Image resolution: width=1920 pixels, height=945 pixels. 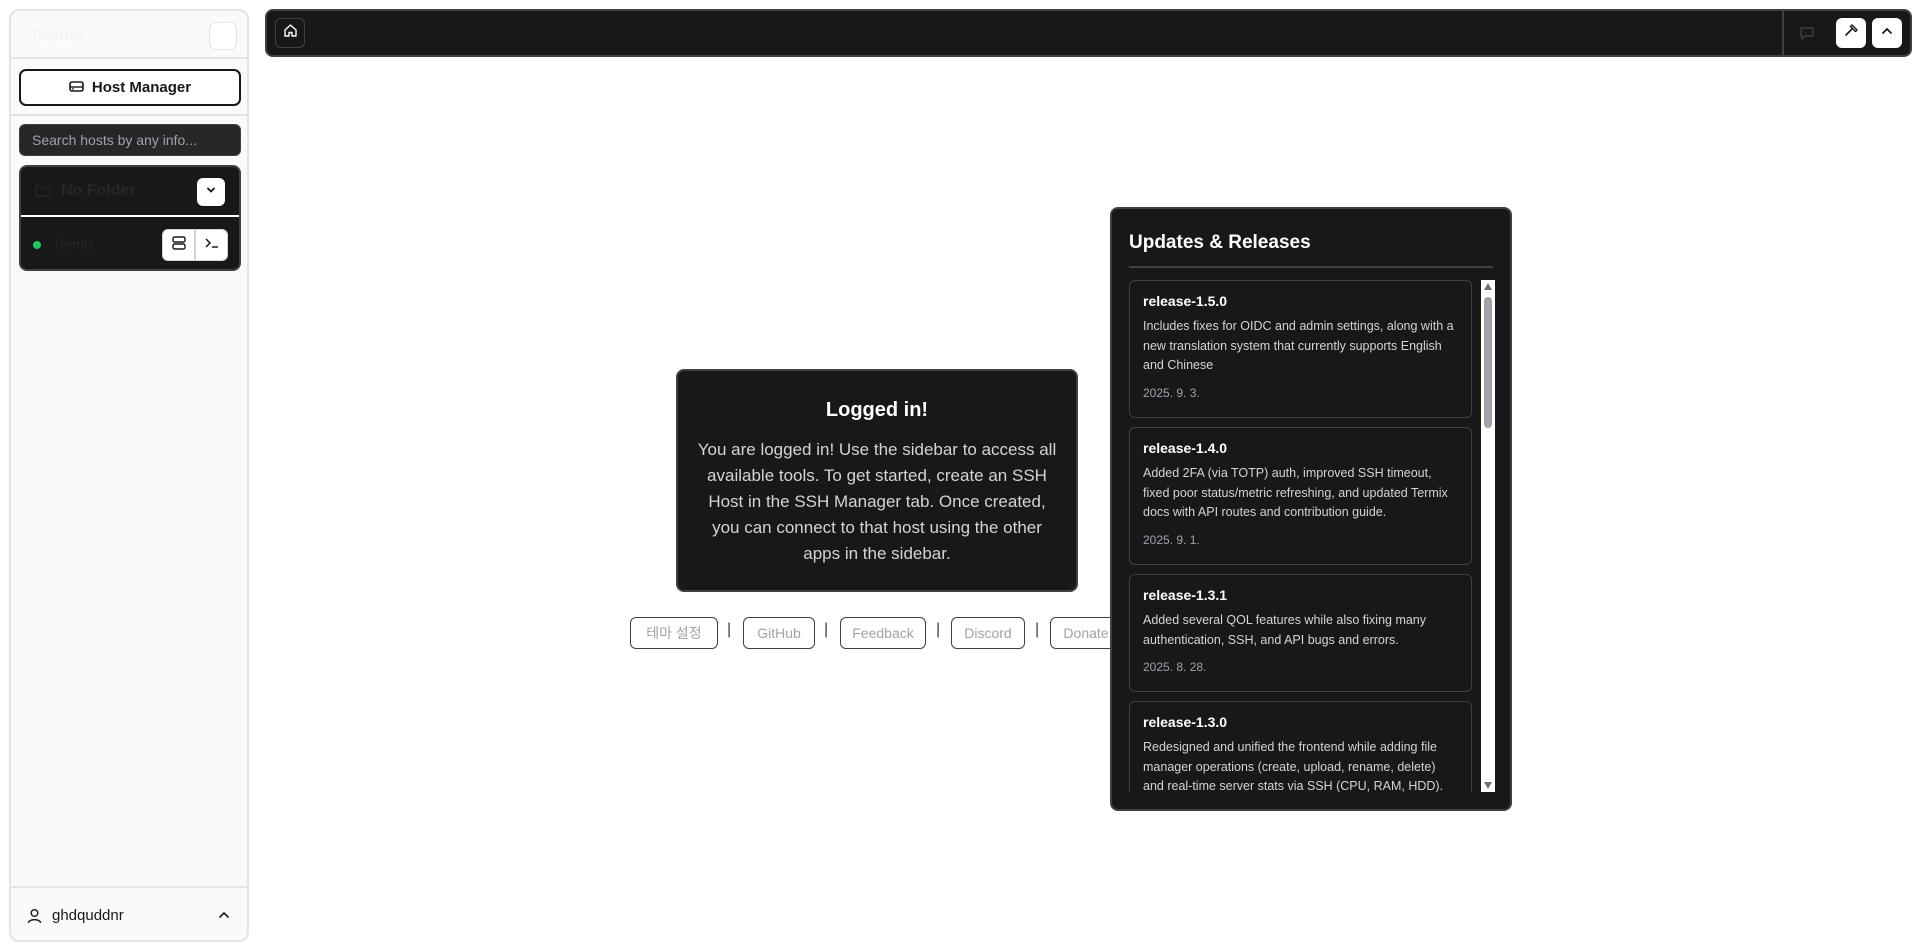 I want to click on release-name: release-1.4.0, so click(x=1185, y=448).